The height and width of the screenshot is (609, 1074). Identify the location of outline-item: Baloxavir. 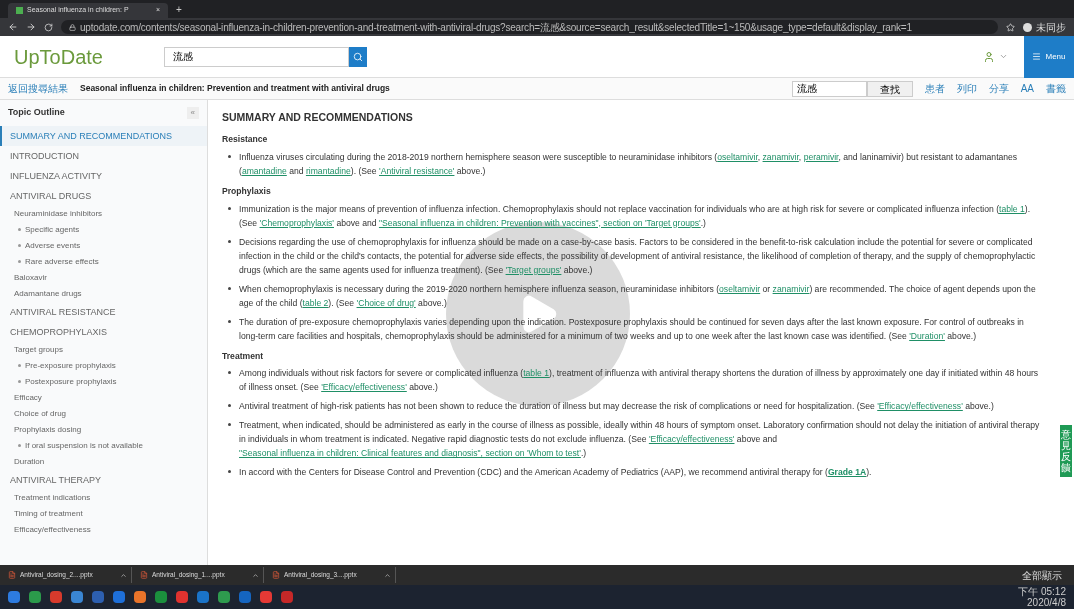
(30, 277).